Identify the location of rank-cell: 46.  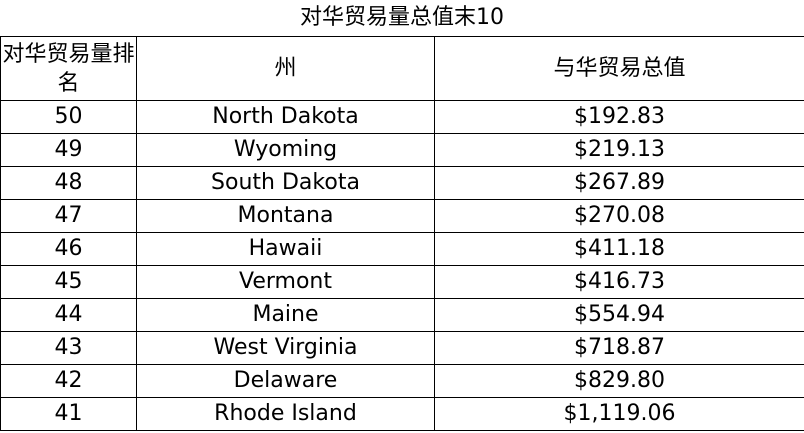
(68, 249).